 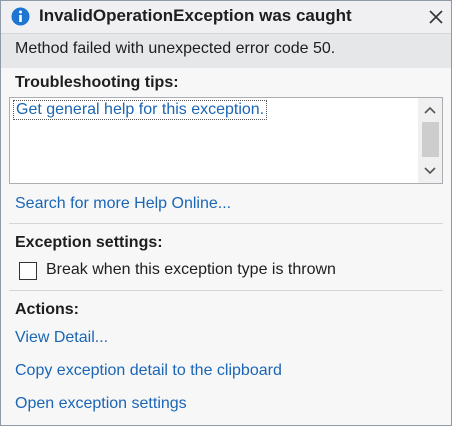 I want to click on close-icon, so click(x=436, y=17).